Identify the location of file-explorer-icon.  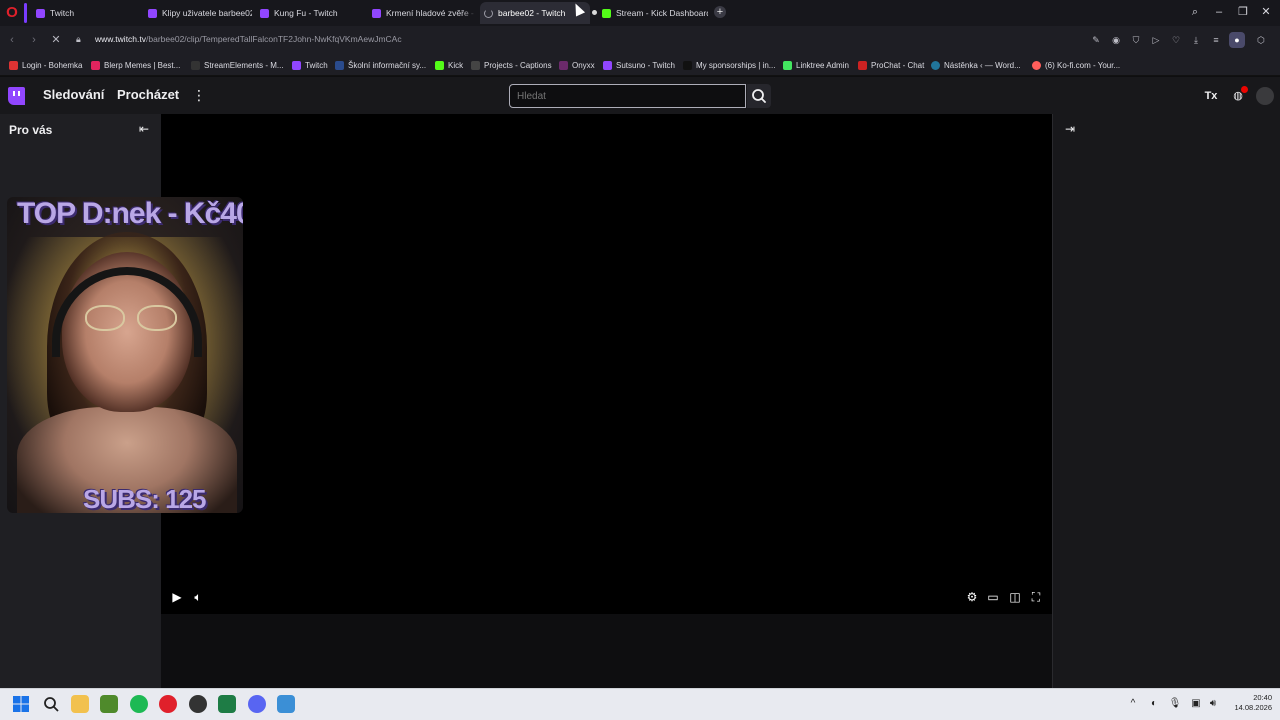
(80, 704).